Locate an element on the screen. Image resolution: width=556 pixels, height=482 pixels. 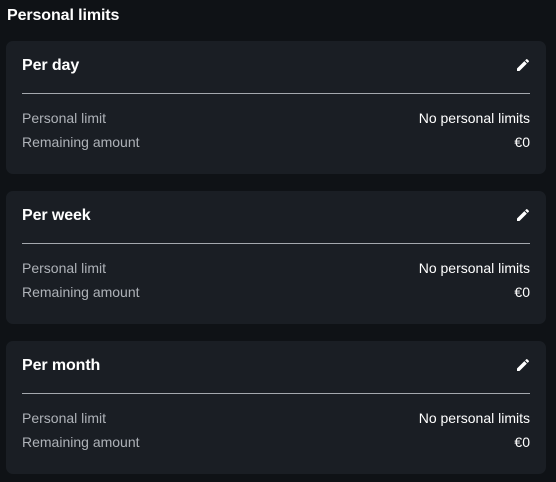
card-title: Per day is located at coordinates (51, 65).